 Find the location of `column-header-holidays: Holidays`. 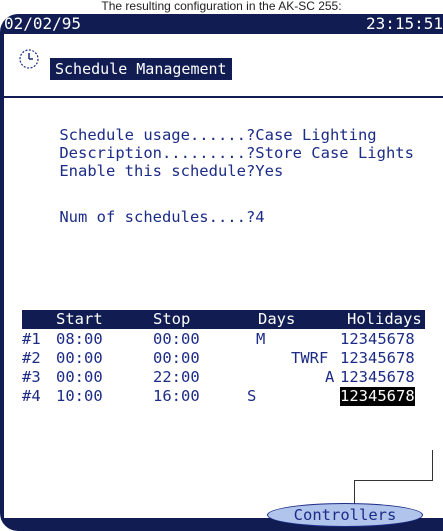

column-header-holidays: Holidays is located at coordinates (384, 319).